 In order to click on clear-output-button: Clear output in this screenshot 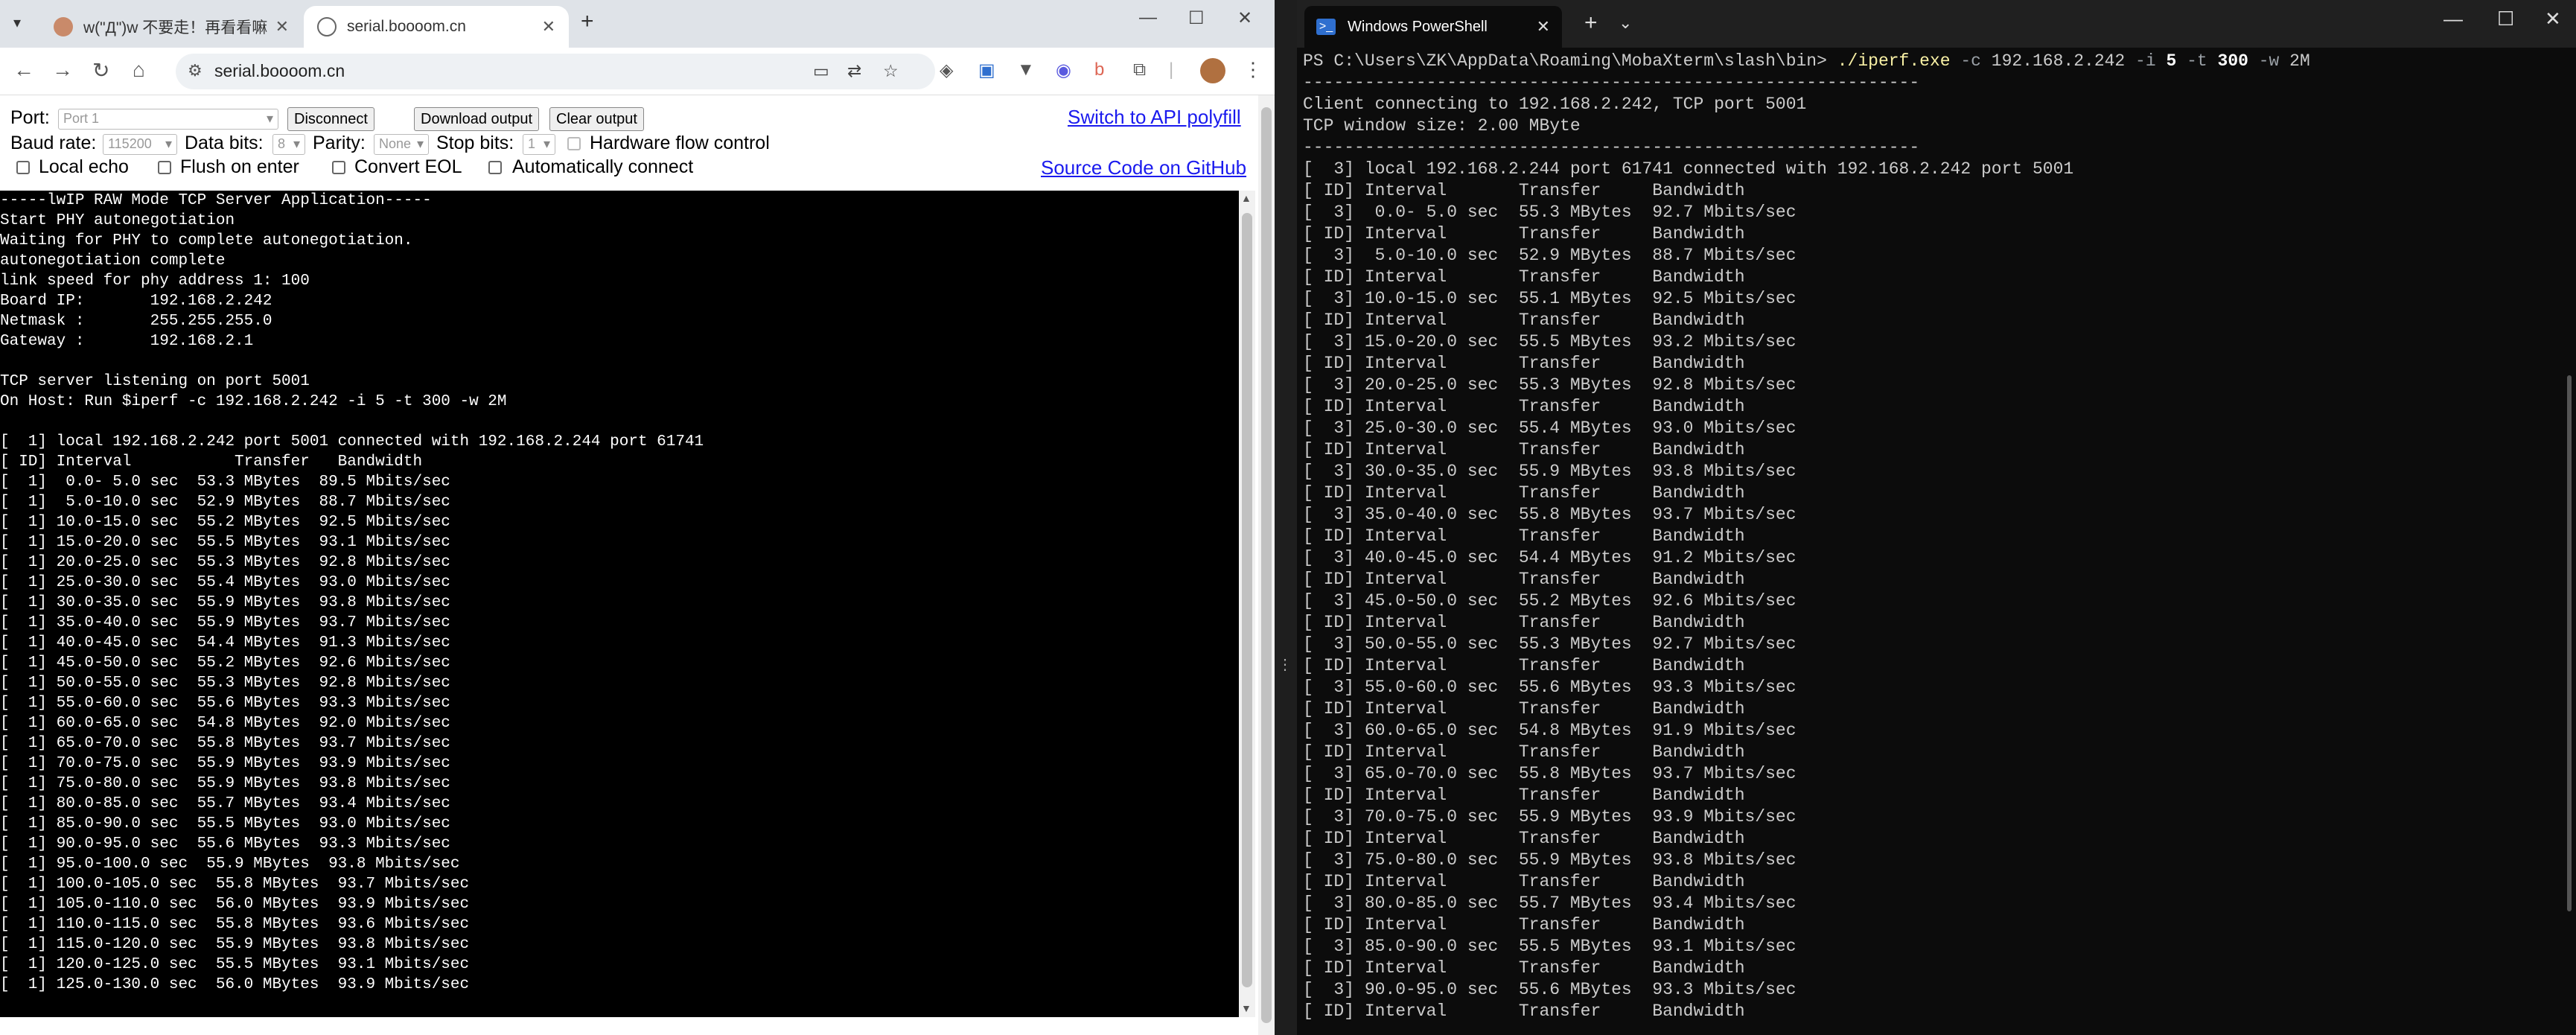, I will do `click(596, 119)`.